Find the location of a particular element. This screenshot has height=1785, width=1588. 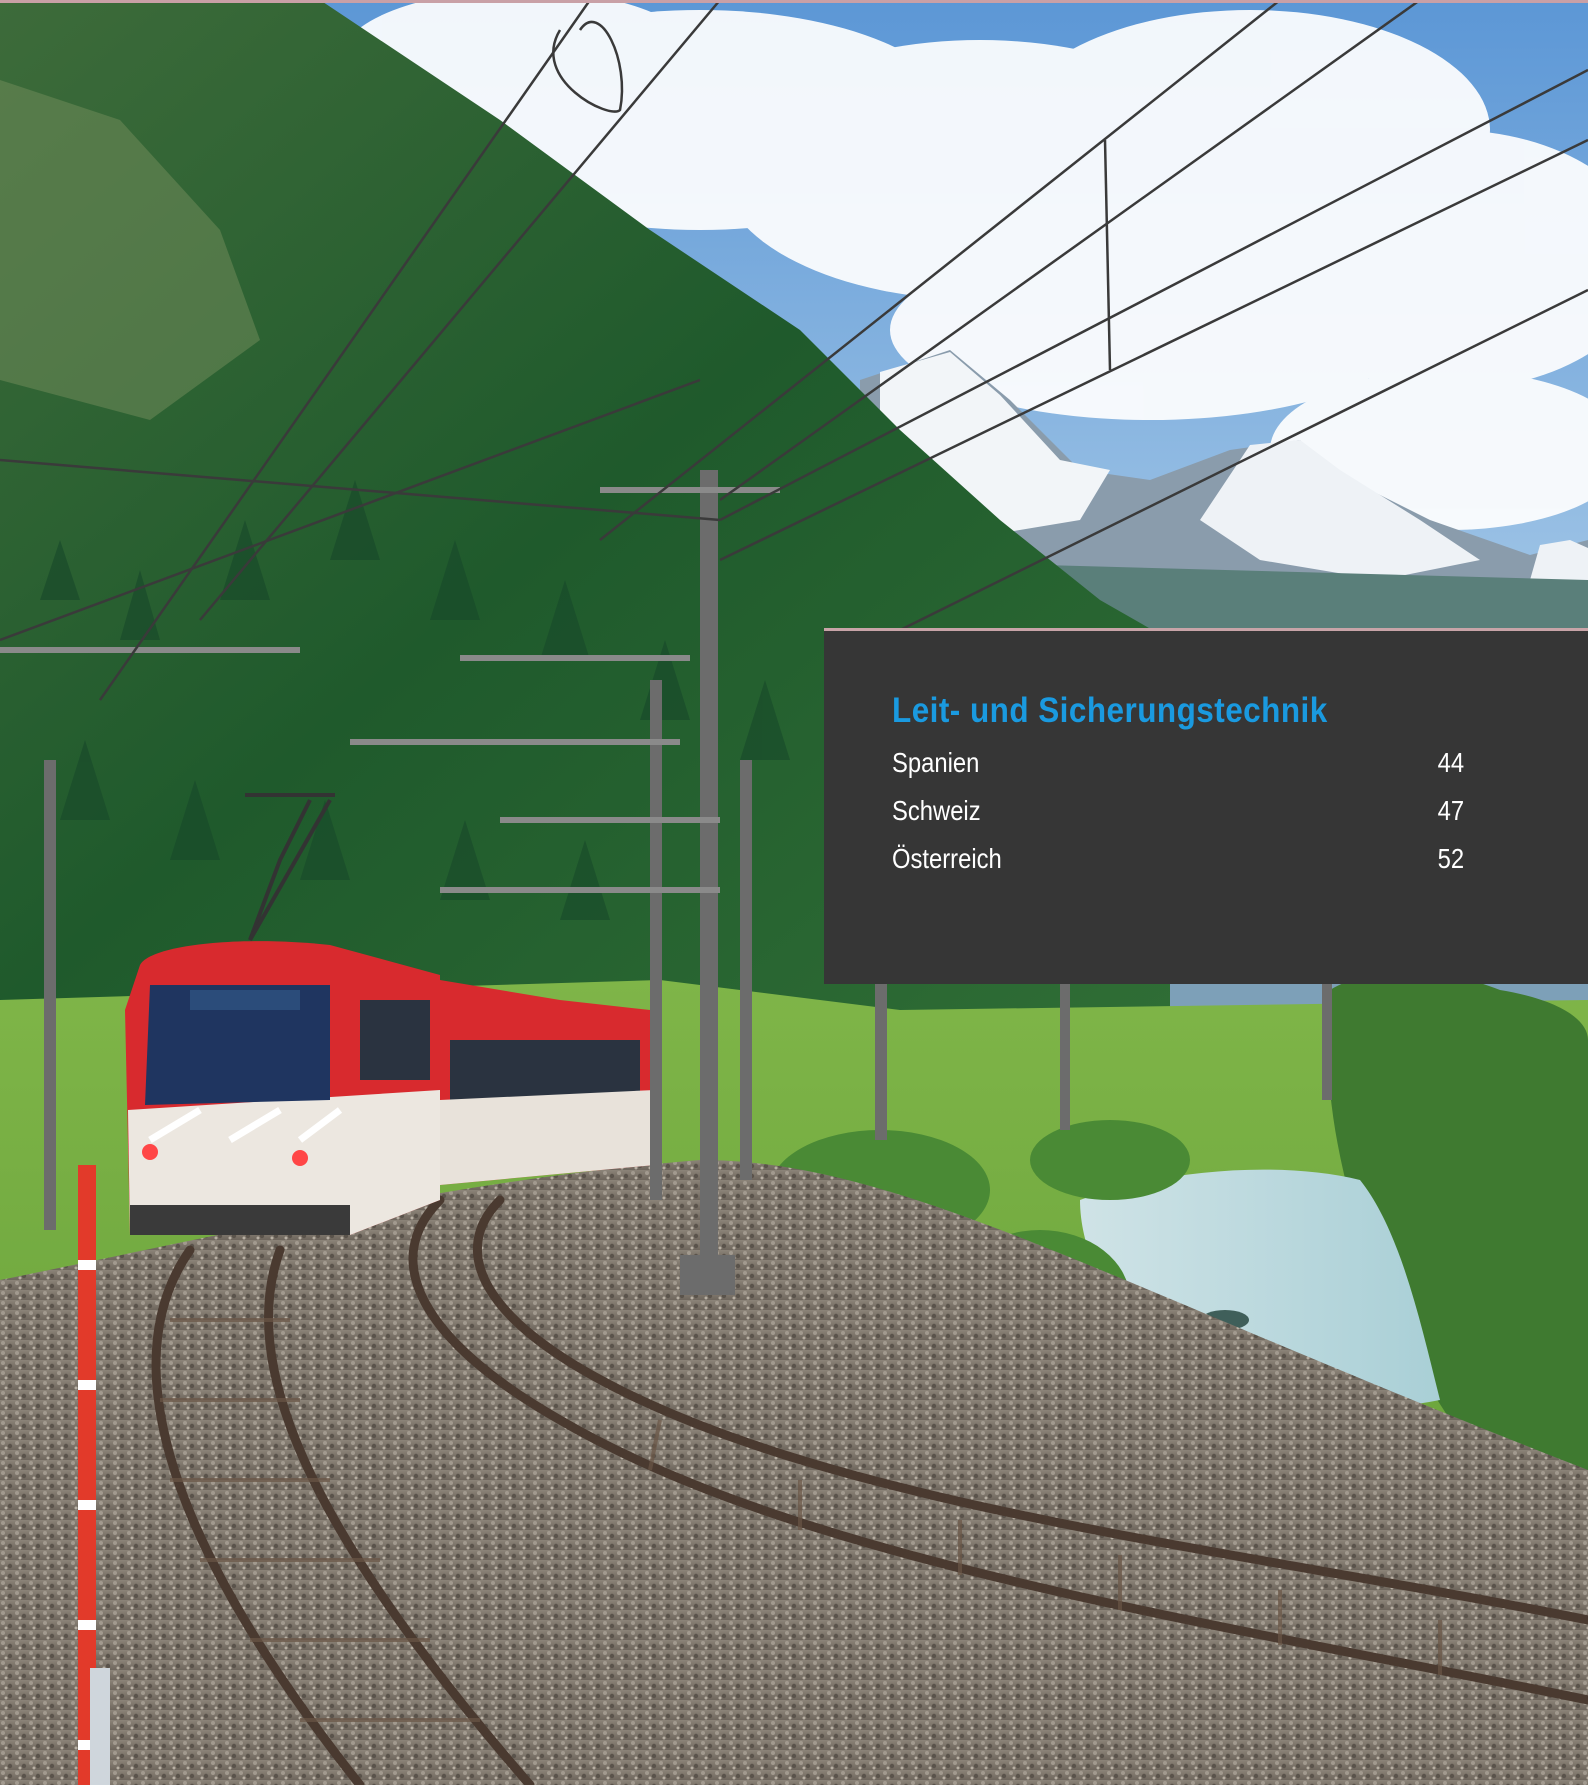

toc-entry-page: 47 is located at coordinates (1450, 810).